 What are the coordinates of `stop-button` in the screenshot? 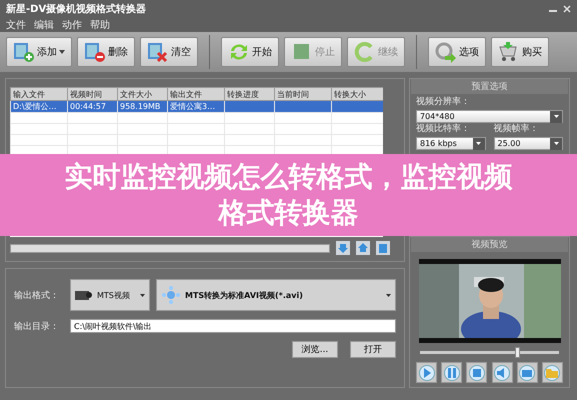 It's located at (477, 372).